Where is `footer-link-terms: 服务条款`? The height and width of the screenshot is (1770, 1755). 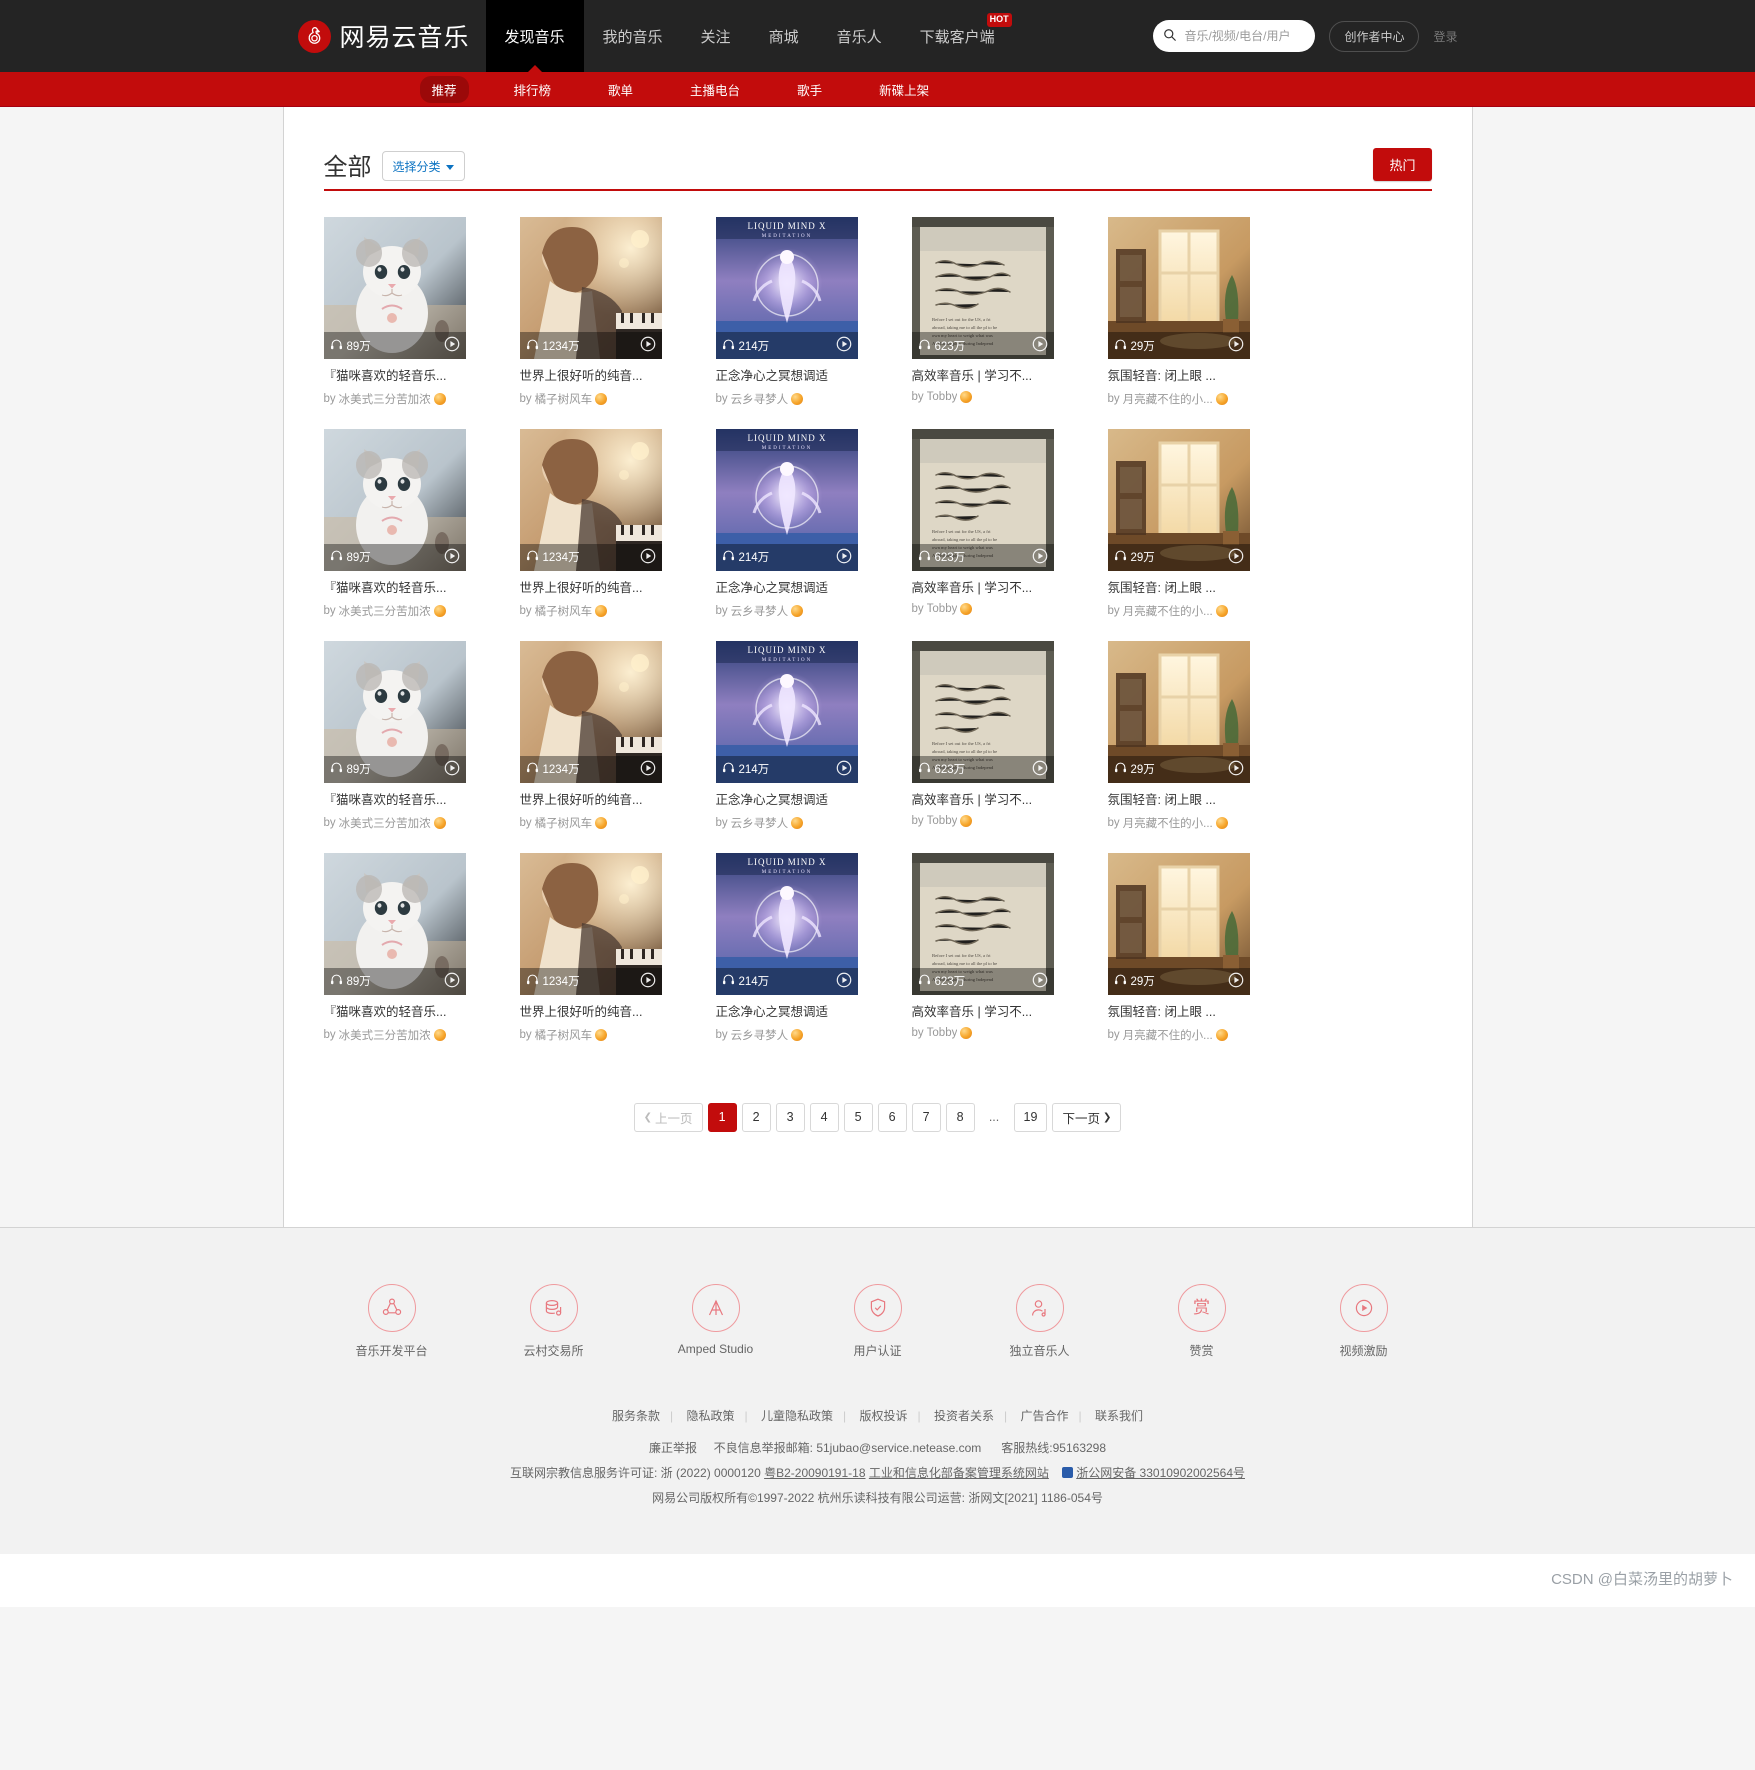
footer-link-terms: 服务条款 is located at coordinates (636, 1416).